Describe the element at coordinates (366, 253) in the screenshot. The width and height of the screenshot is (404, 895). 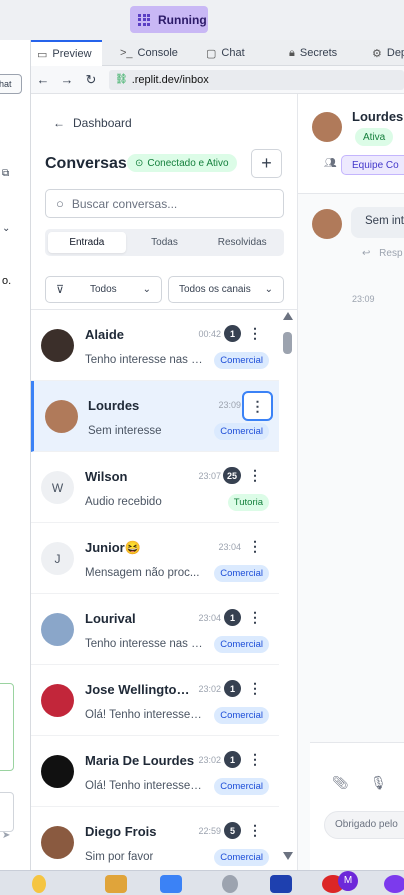
I see `reply-icon: ↩` at that location.